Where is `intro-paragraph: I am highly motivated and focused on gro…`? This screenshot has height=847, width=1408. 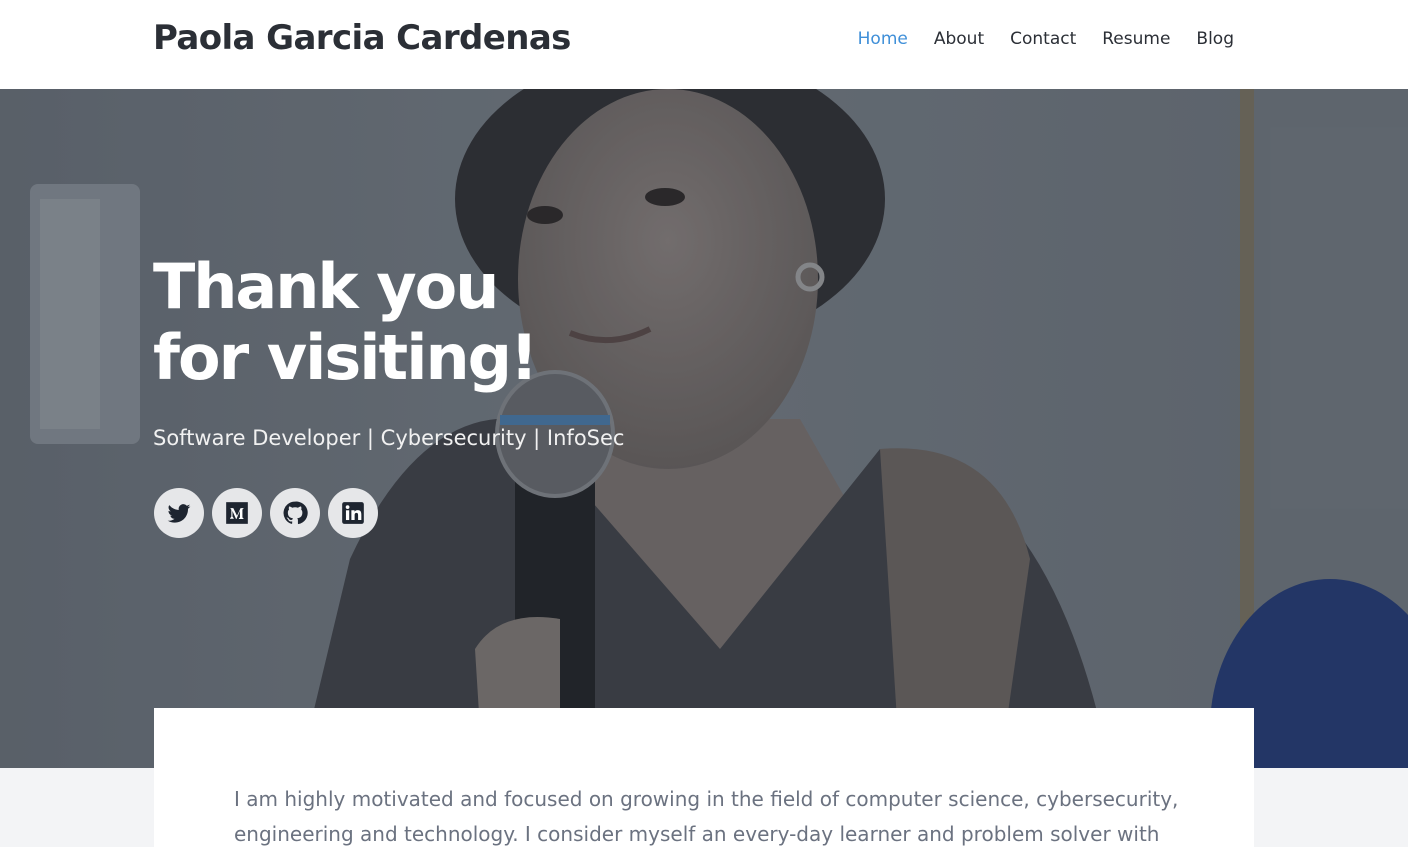 intro-paragraph: I am highly motivated and focused on gro… is located at coordinates (706, 816).